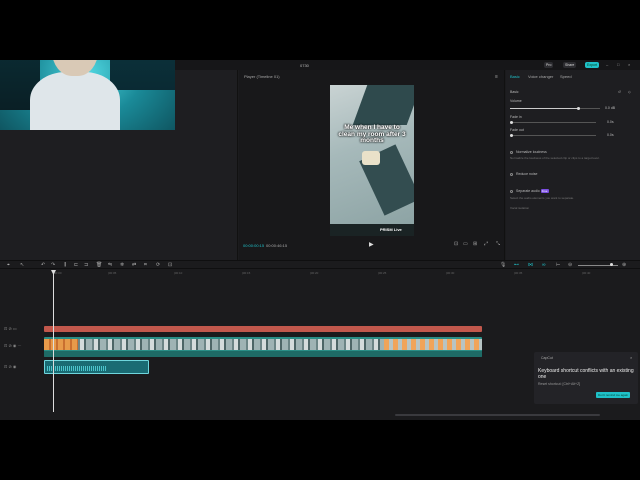  What do you see at coordinates (65, 265) in the screenshot?
I see `split-icon: ⫼` at bounding box center [65, 265].